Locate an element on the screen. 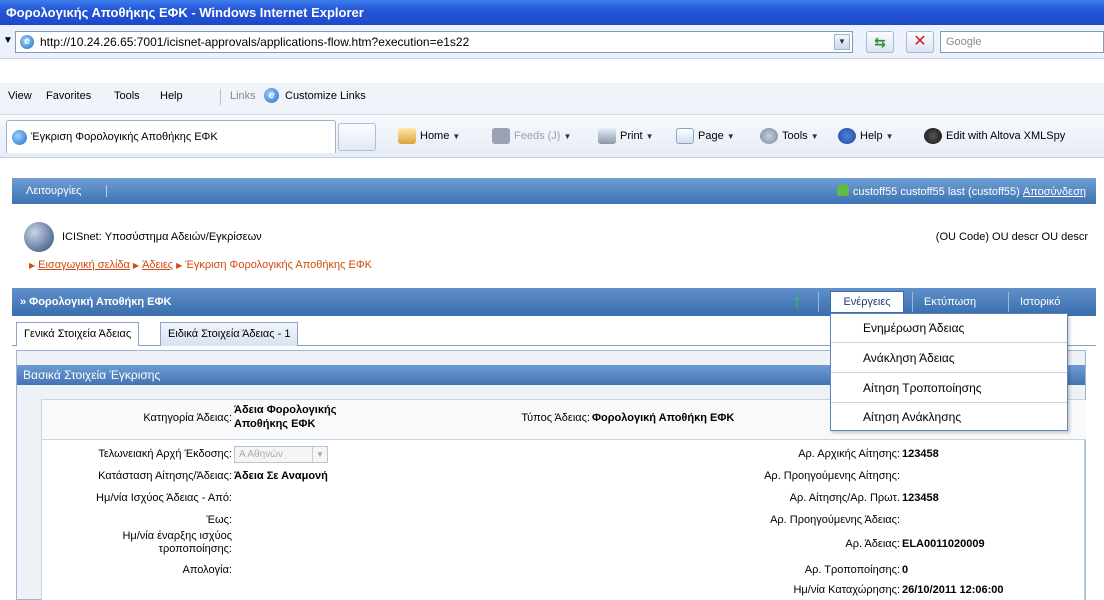 Image resolution: width=1104 pixels, height=600 pixels. ie-tab-icon is located at coordinates (19, 137).